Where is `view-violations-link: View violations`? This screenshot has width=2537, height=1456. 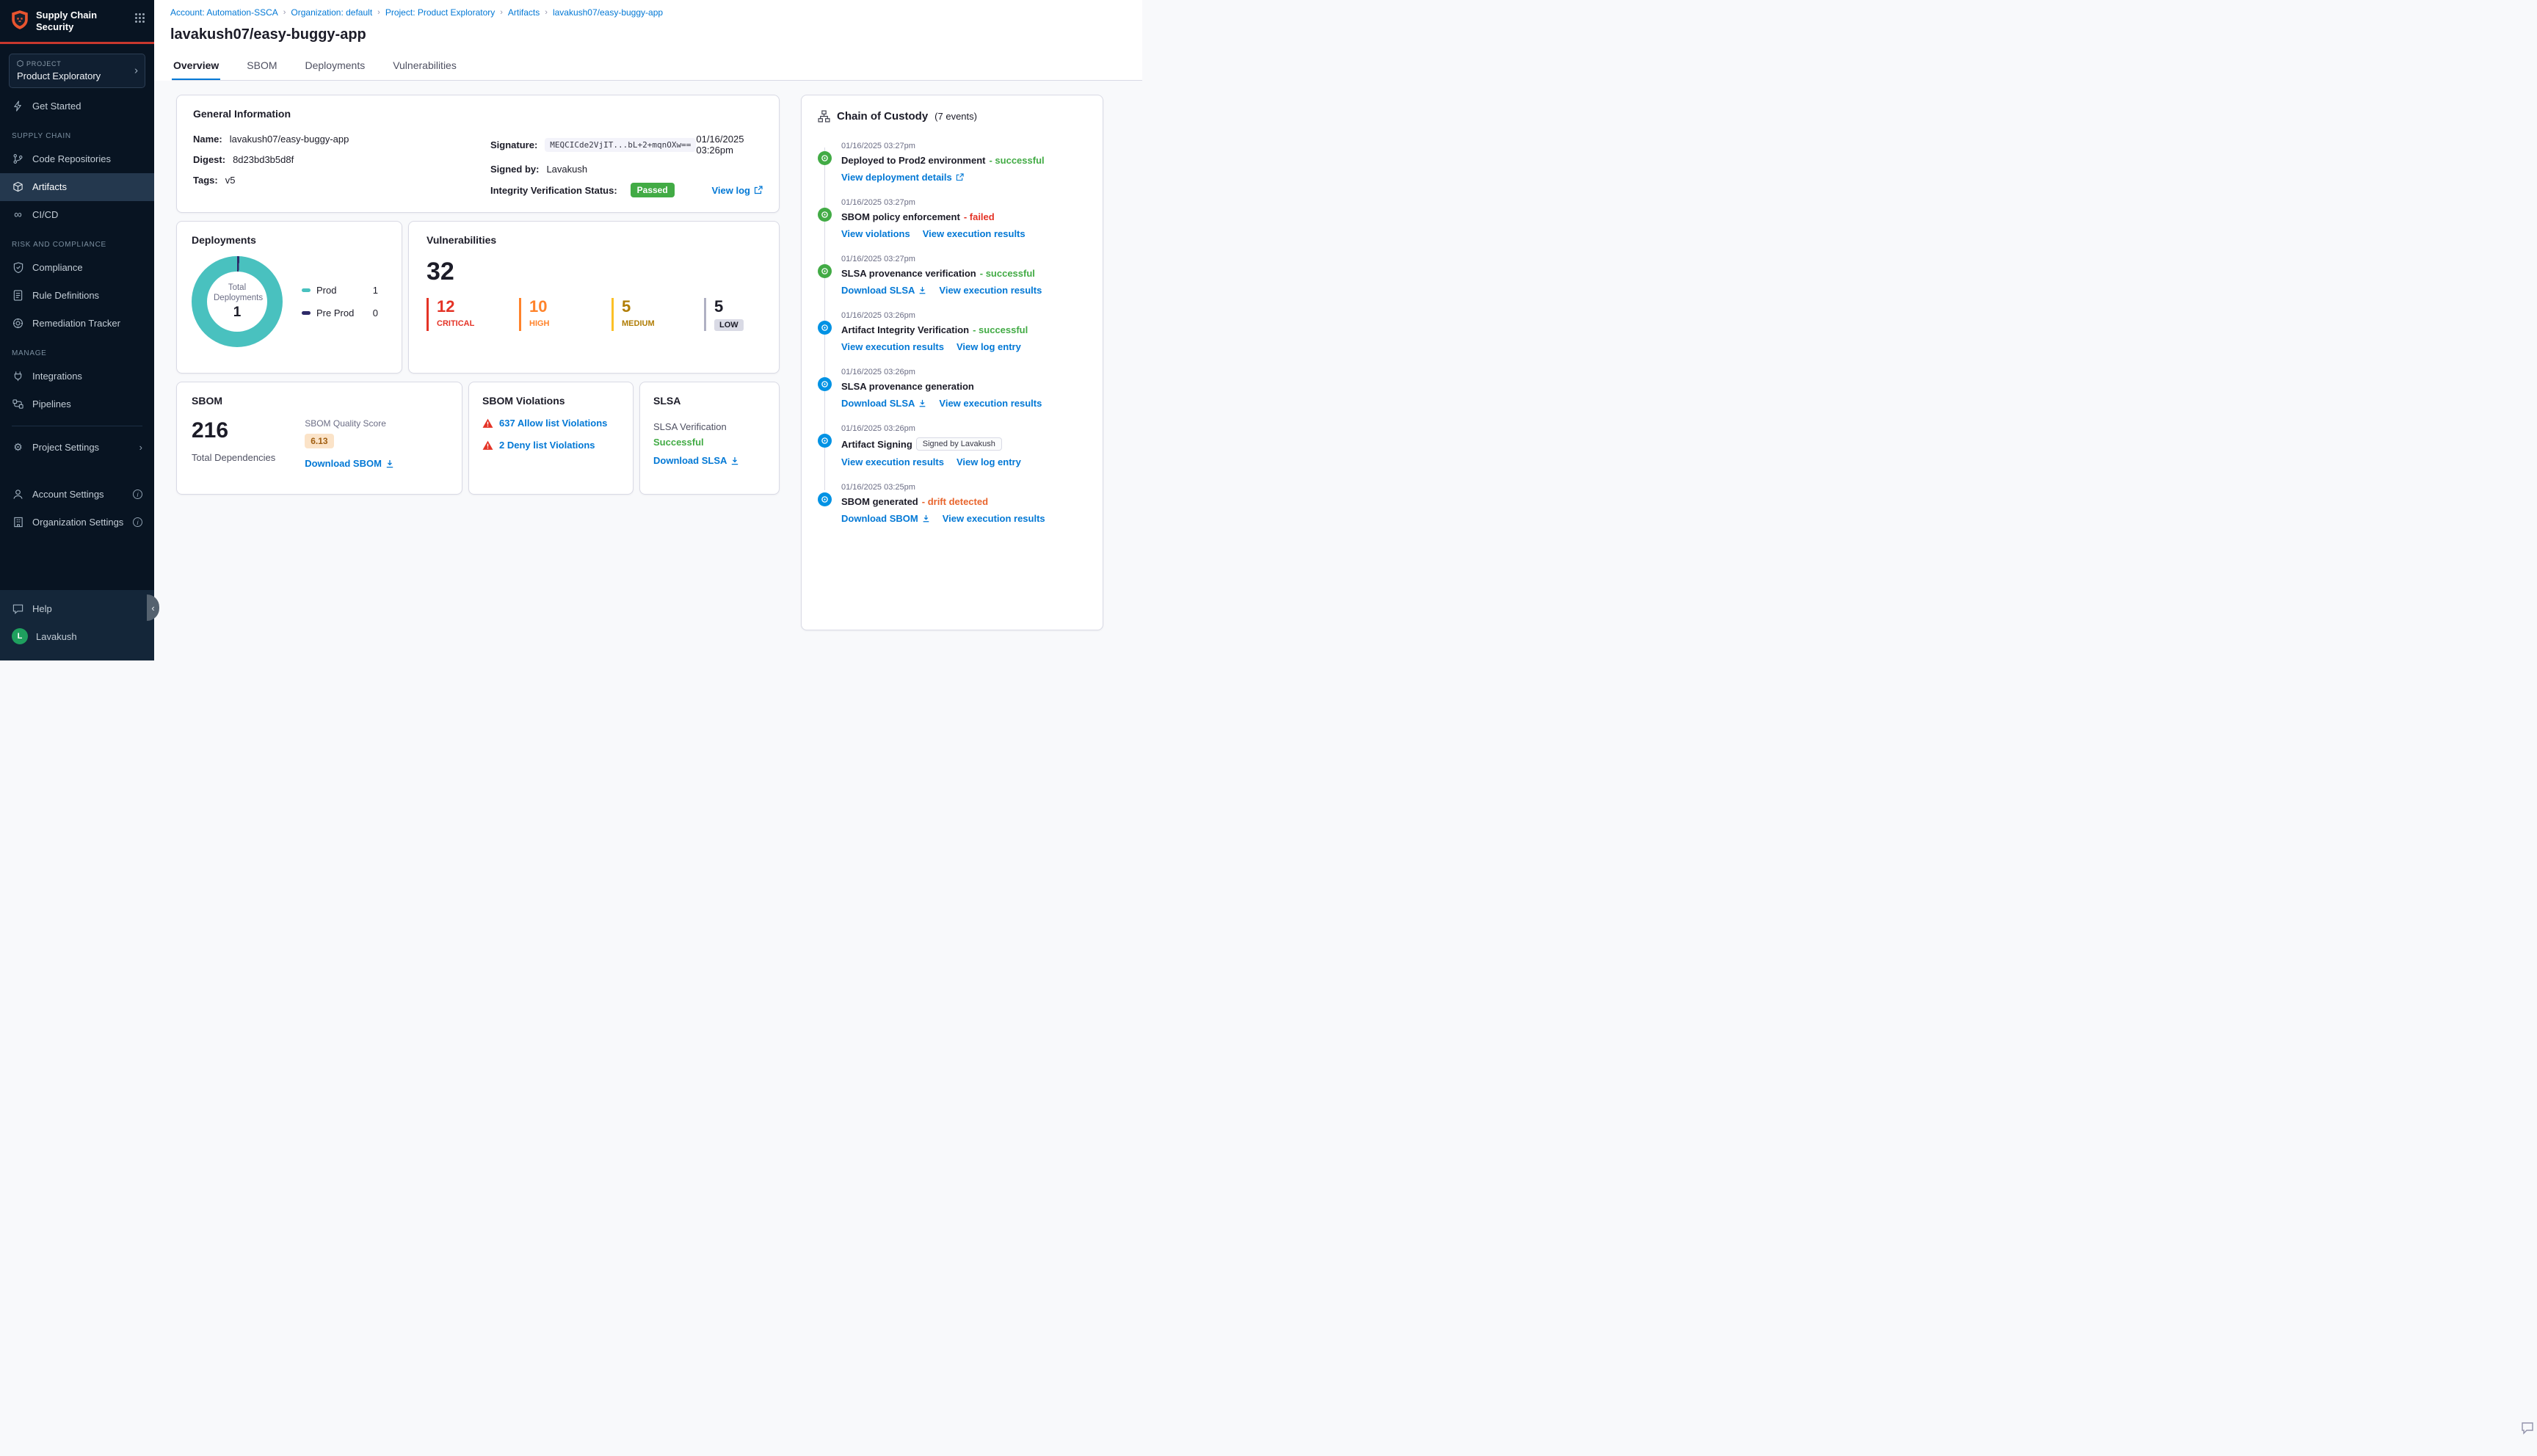
view-violations-link: View violations is located at coordinates (875, 233).